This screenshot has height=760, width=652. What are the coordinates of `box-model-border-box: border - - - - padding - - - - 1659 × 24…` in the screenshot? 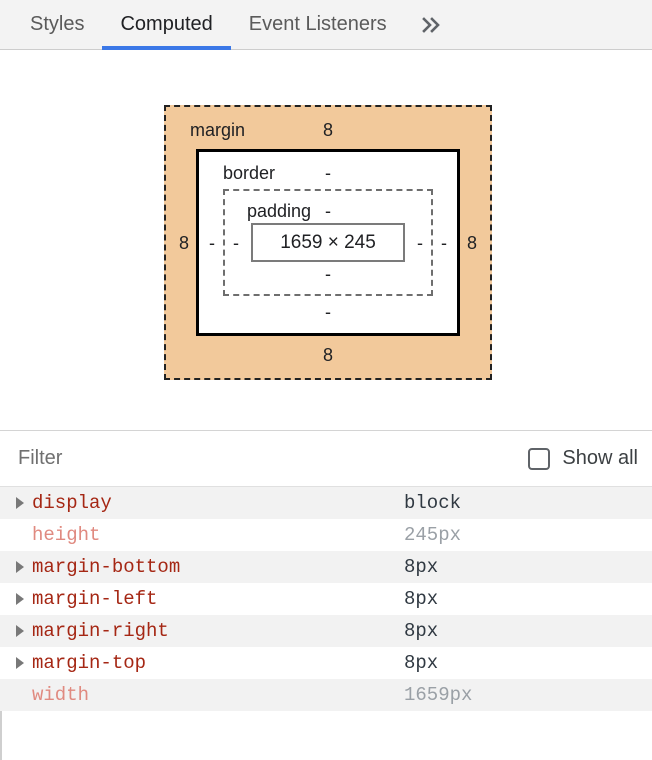 It's located at (328, 242).